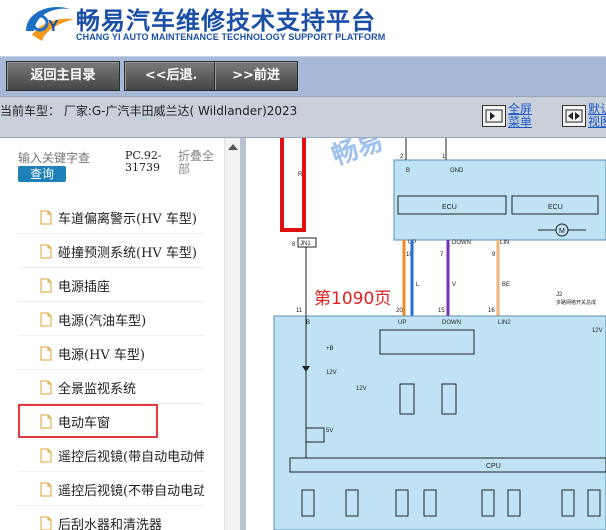  I want to click on sidebar-item: 电动车窗, so click(88, 421).